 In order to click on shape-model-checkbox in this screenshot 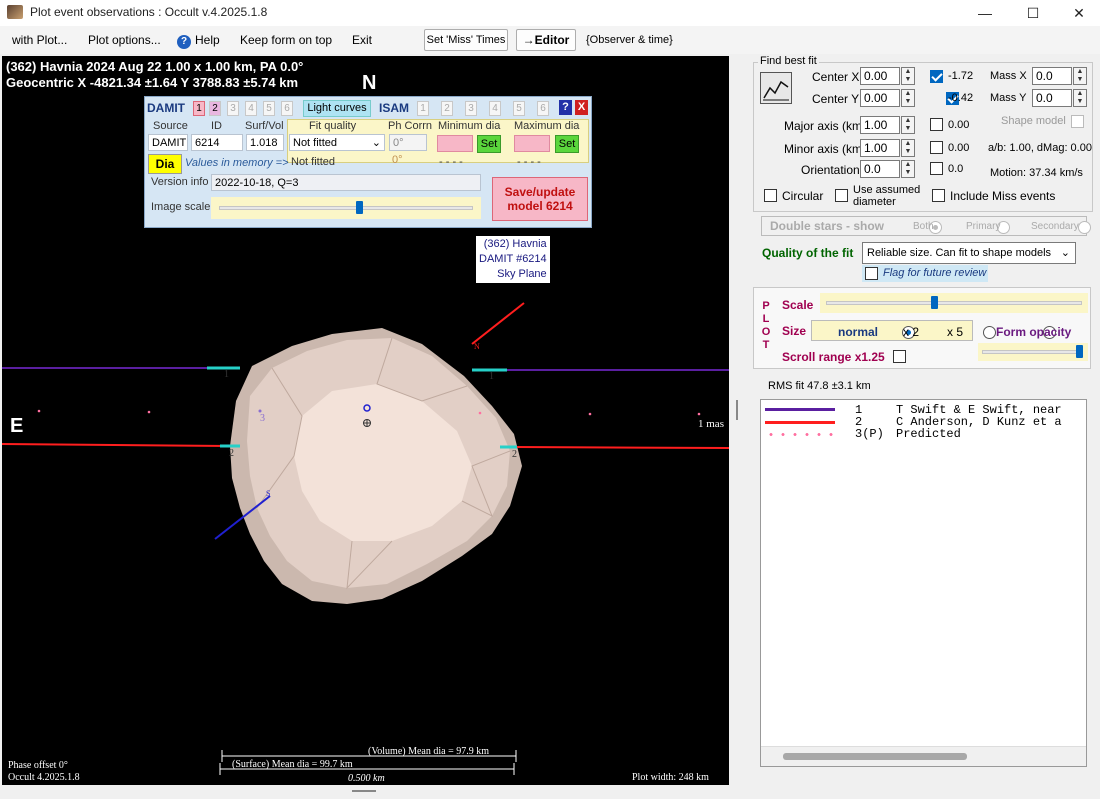, I will do `click(1077, 121)`.